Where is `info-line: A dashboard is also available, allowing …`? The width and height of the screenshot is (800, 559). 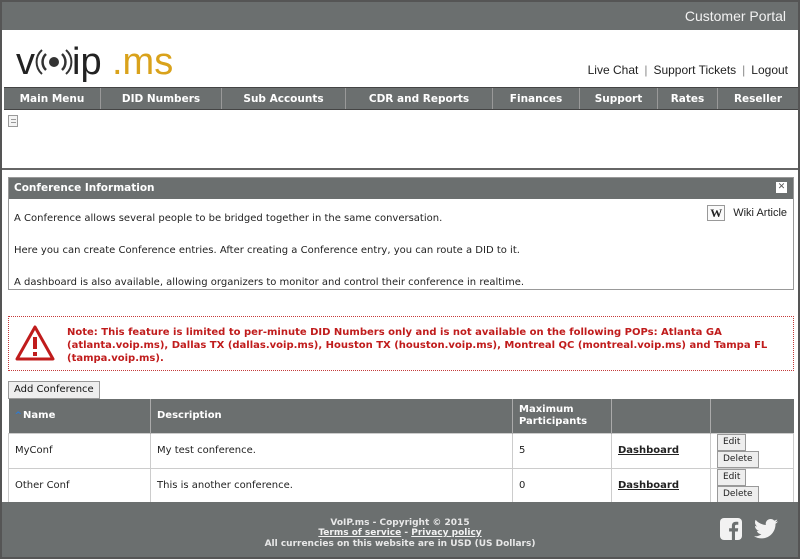
info-line: A dashboard is also available, allowing … is located at coordinates (269, 282).